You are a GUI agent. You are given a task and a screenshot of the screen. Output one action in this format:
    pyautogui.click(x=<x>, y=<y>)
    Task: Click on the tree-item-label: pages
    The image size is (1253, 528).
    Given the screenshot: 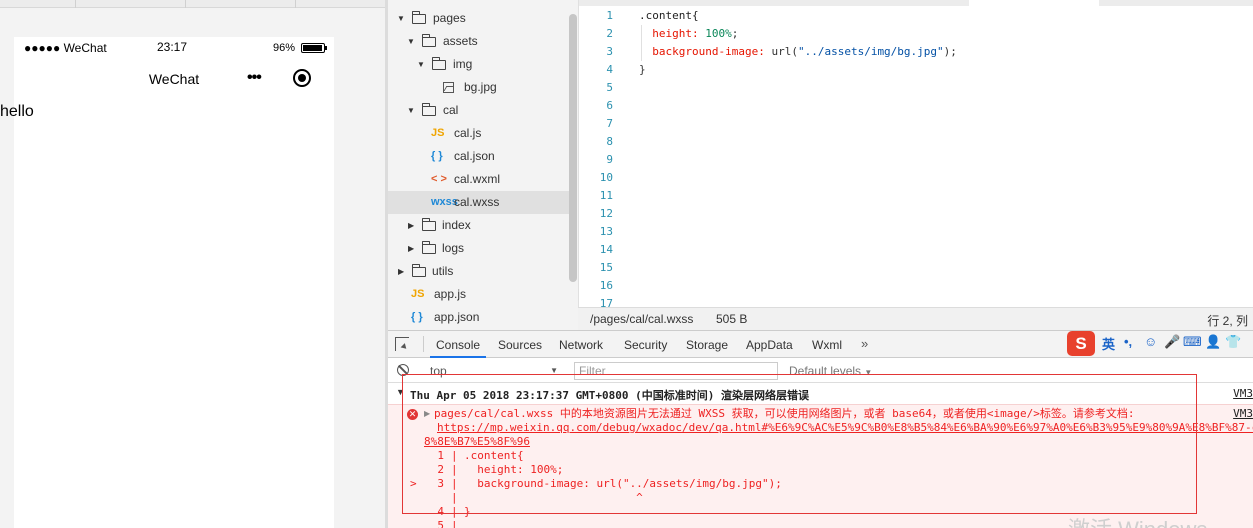 What is the action you would take?
    pyautogui.click(x=449, y=18)
    